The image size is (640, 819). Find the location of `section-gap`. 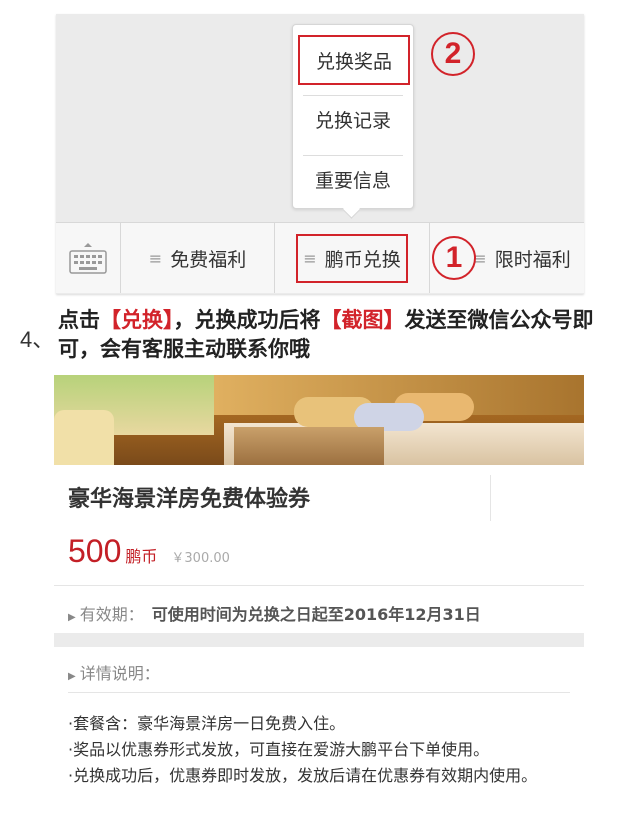

section-gap is located at coordinates (319, 640).